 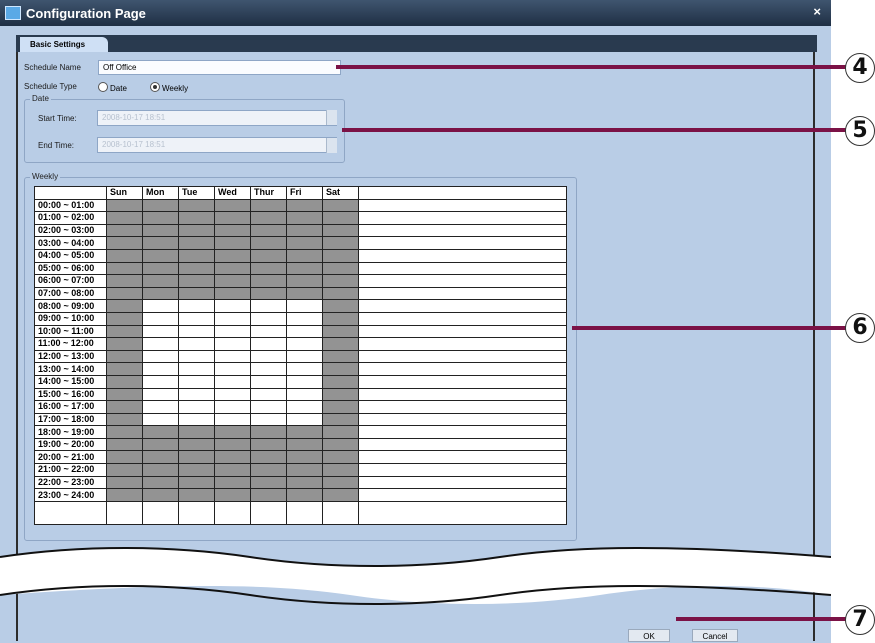 I want to click on tab-basic-settings: Basic Settings, so click(x=64, y=44).